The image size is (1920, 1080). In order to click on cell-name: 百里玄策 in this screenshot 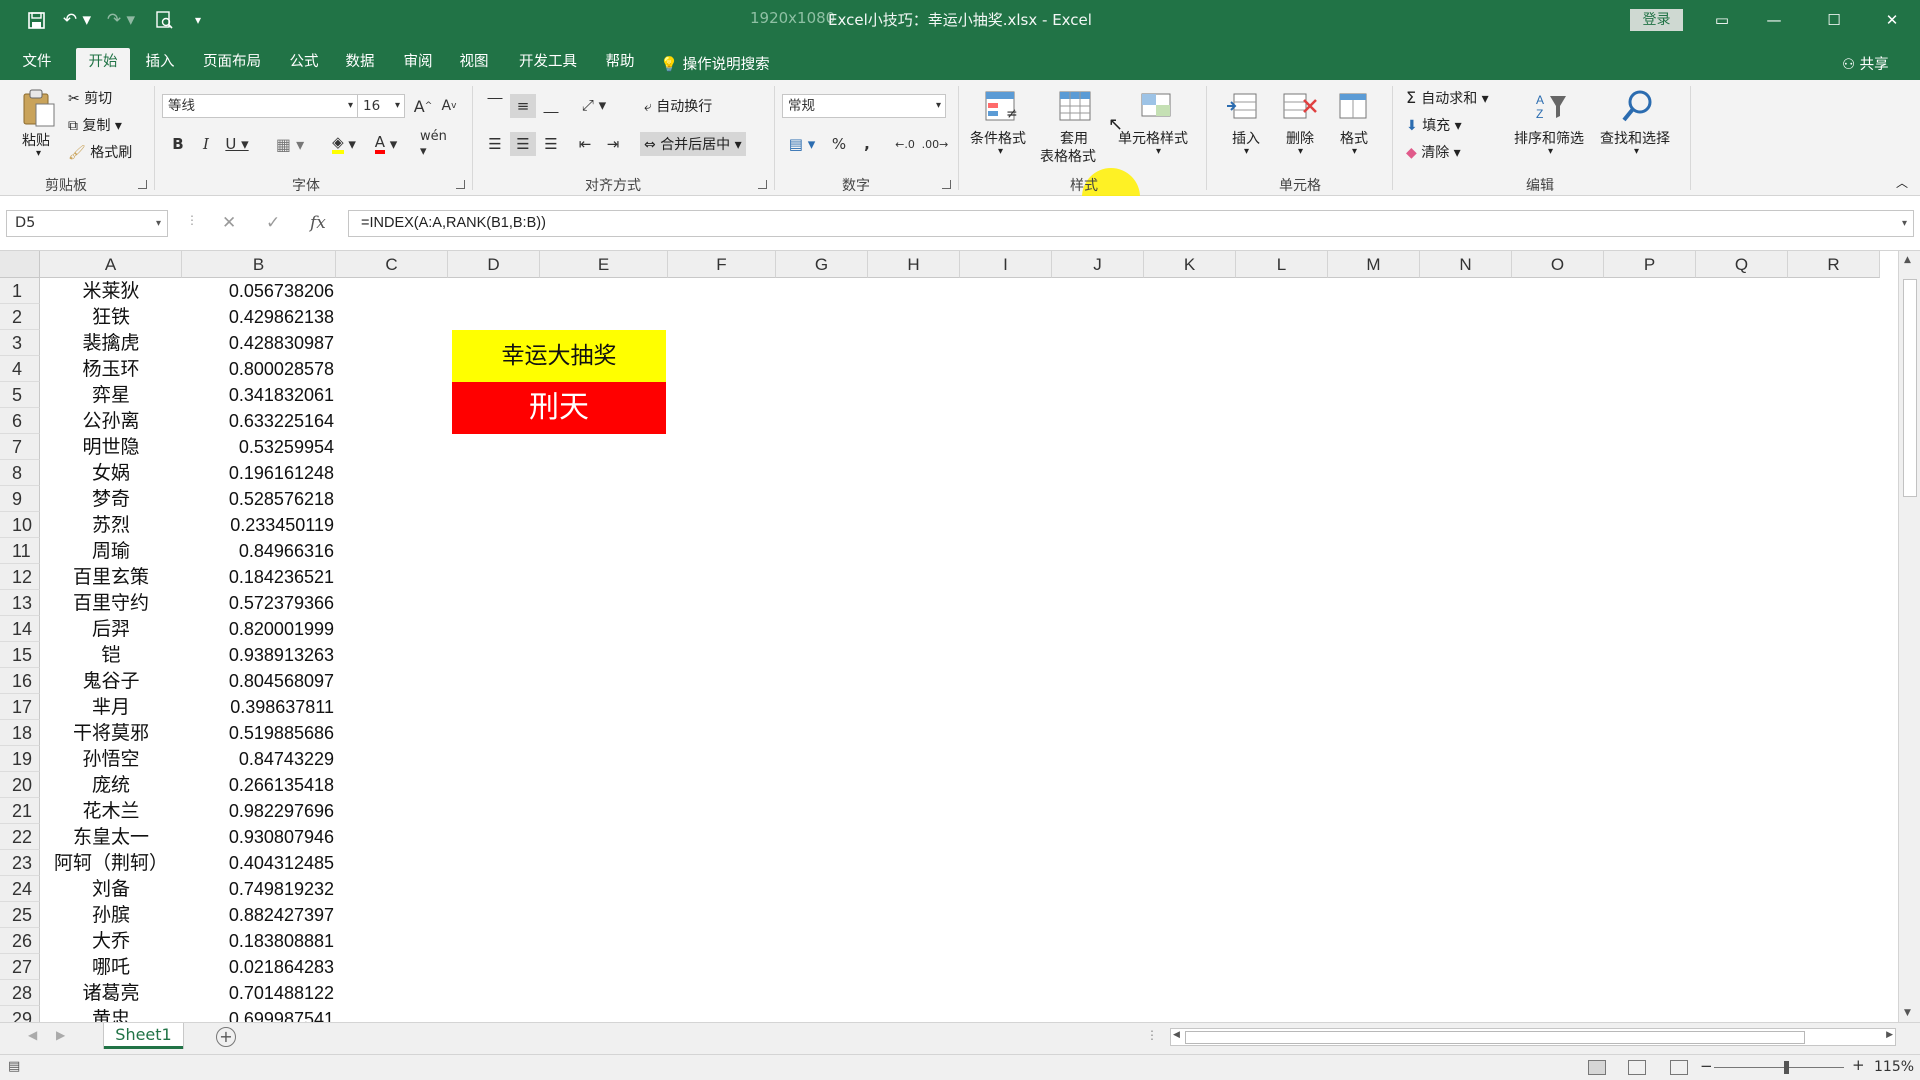, I will do `click(111, 577)`.